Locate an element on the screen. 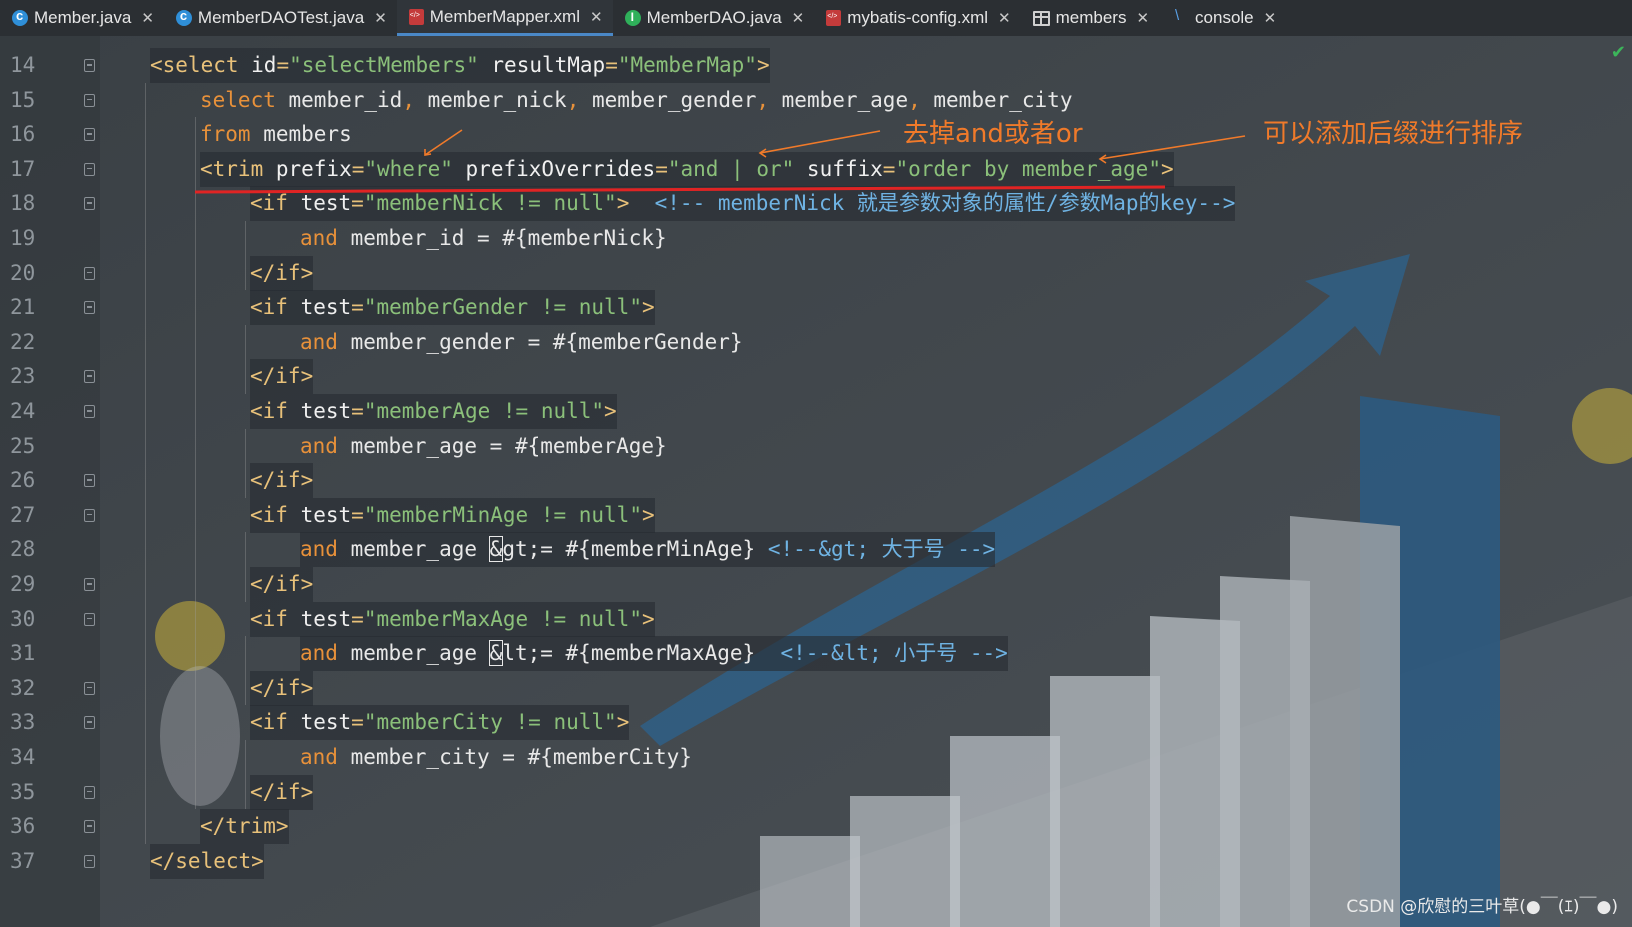  csdn-watermark: CSDN @欣慰的三叶草(●￣(ｴ)￣●) is located at coordinates (1482, 907).